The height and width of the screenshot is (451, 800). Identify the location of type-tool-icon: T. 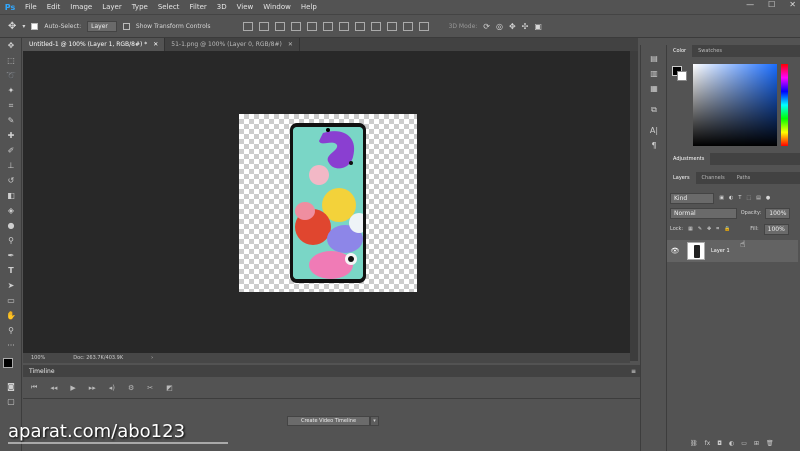
(11, 270).